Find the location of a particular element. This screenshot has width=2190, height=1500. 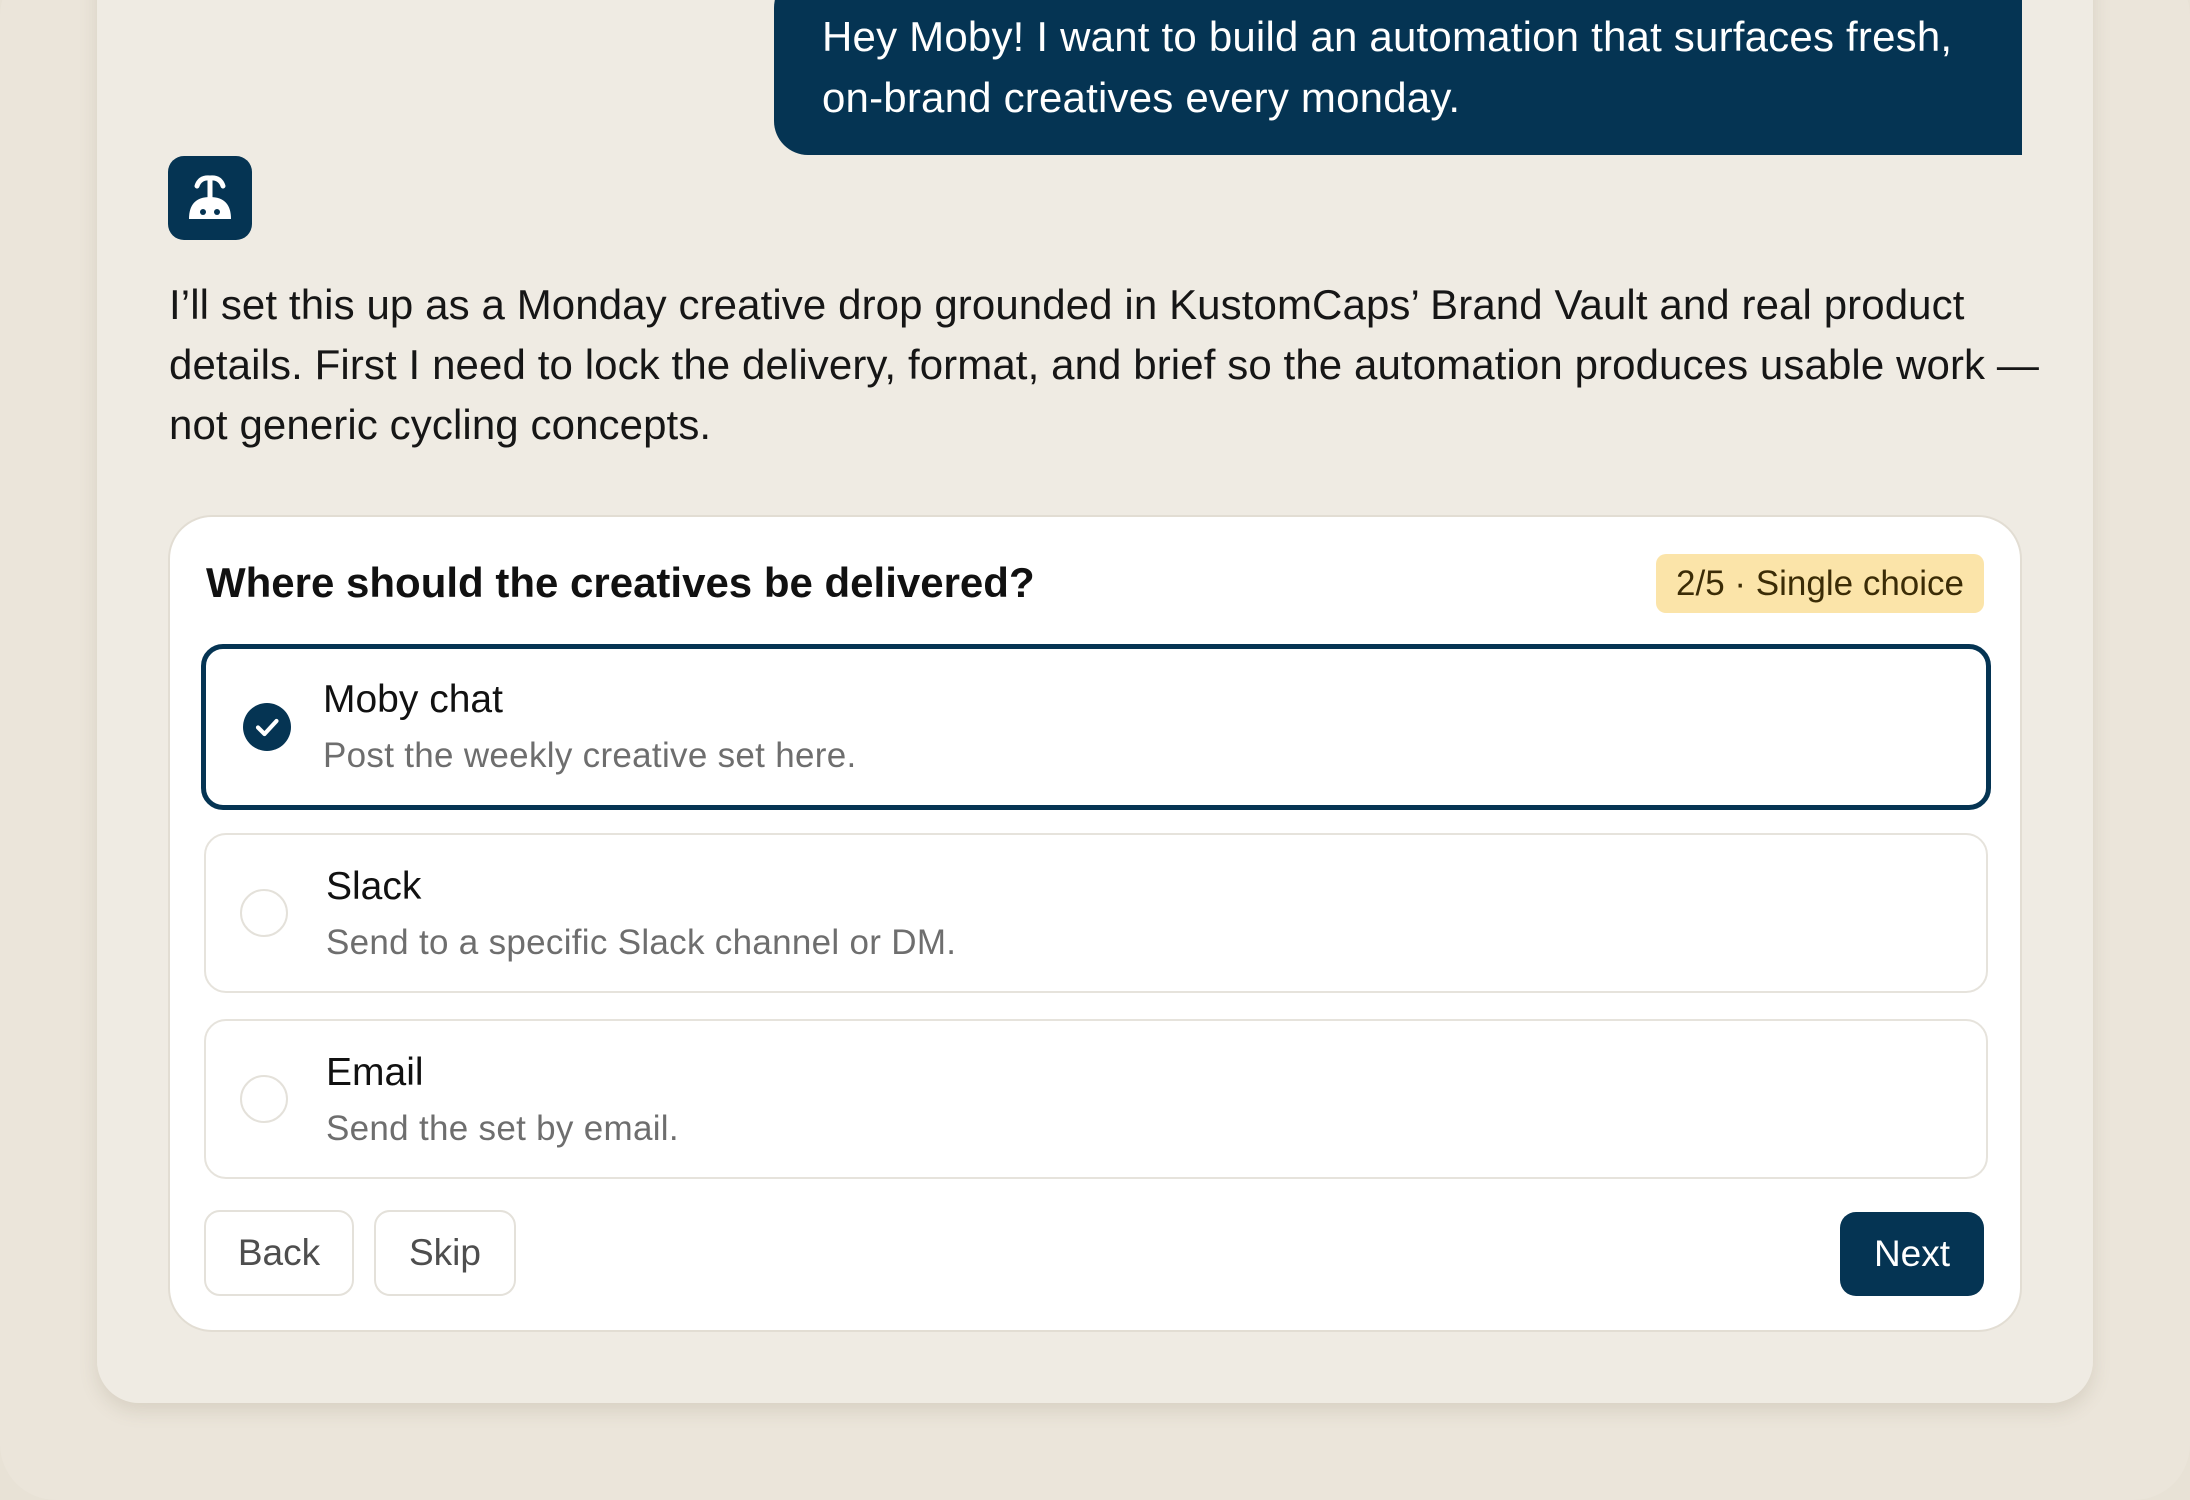

assistant-avatar is located at coordinates (210, 198).